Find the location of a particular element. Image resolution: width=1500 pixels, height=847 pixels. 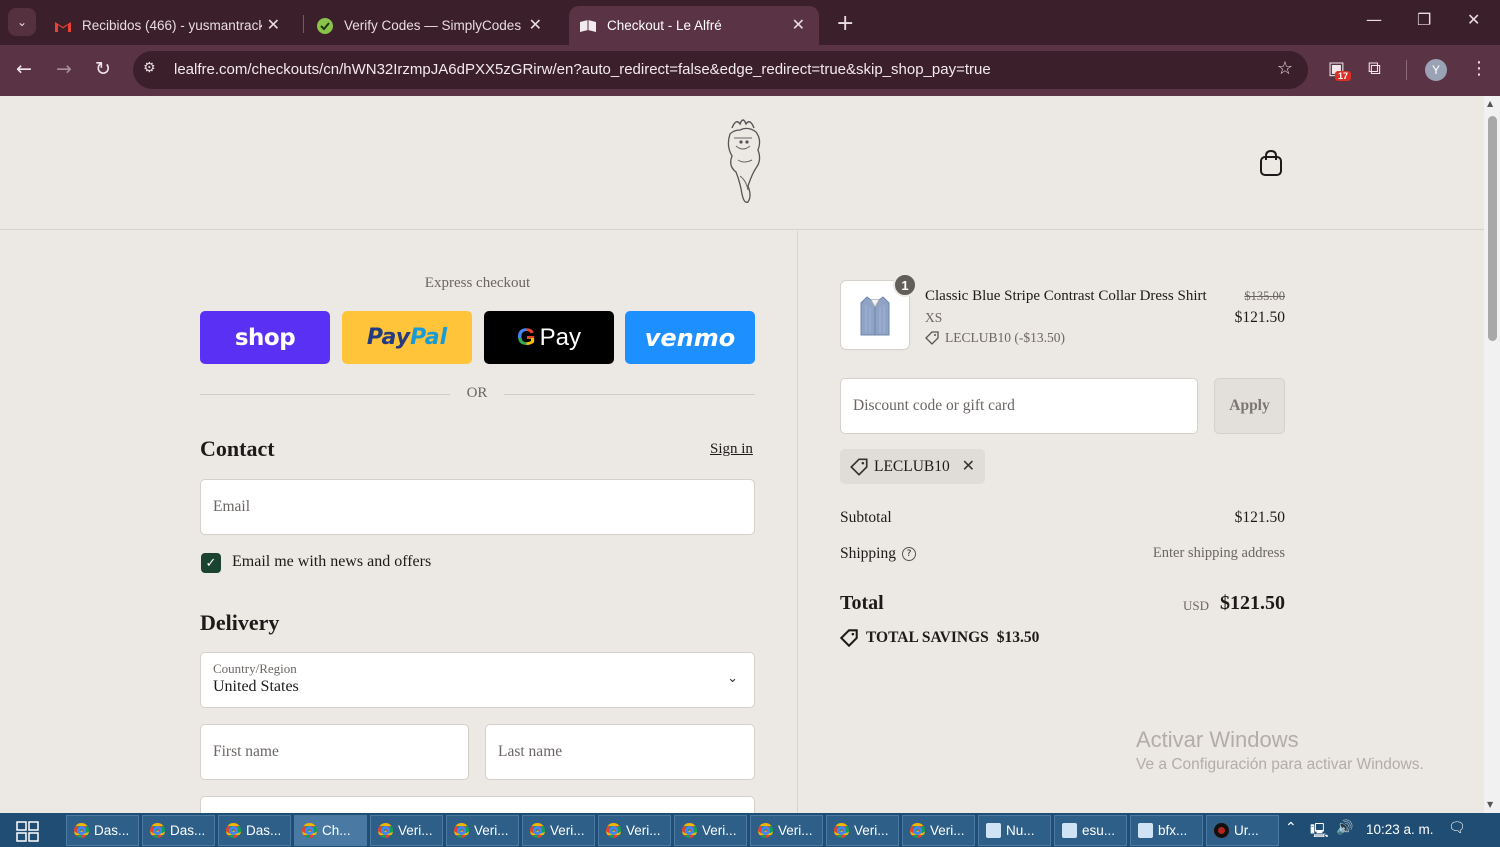

volume-icon: 🔊 is located at coordinates (1344, 828).